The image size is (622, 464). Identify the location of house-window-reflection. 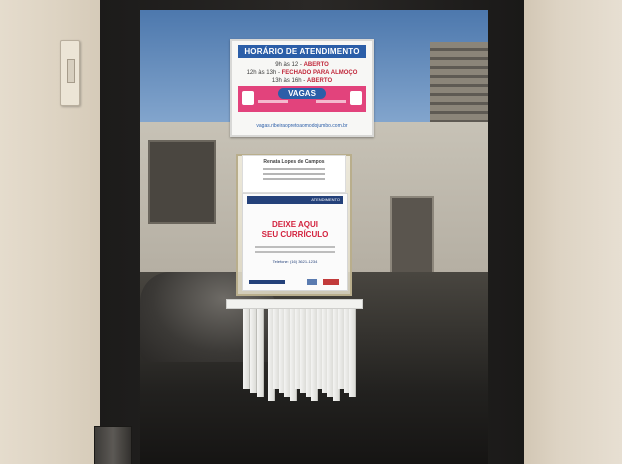
(182, 182).